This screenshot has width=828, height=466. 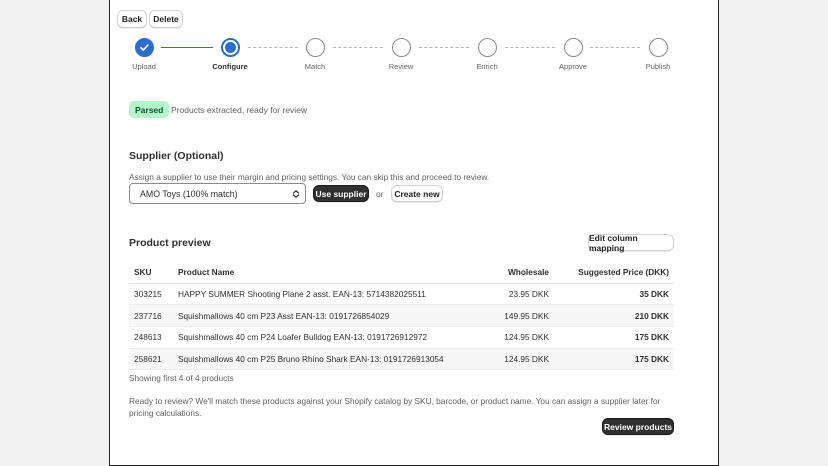 I want to click on showing-count-text: Showing first 4 of 4 products, so click(x=181, y=378).